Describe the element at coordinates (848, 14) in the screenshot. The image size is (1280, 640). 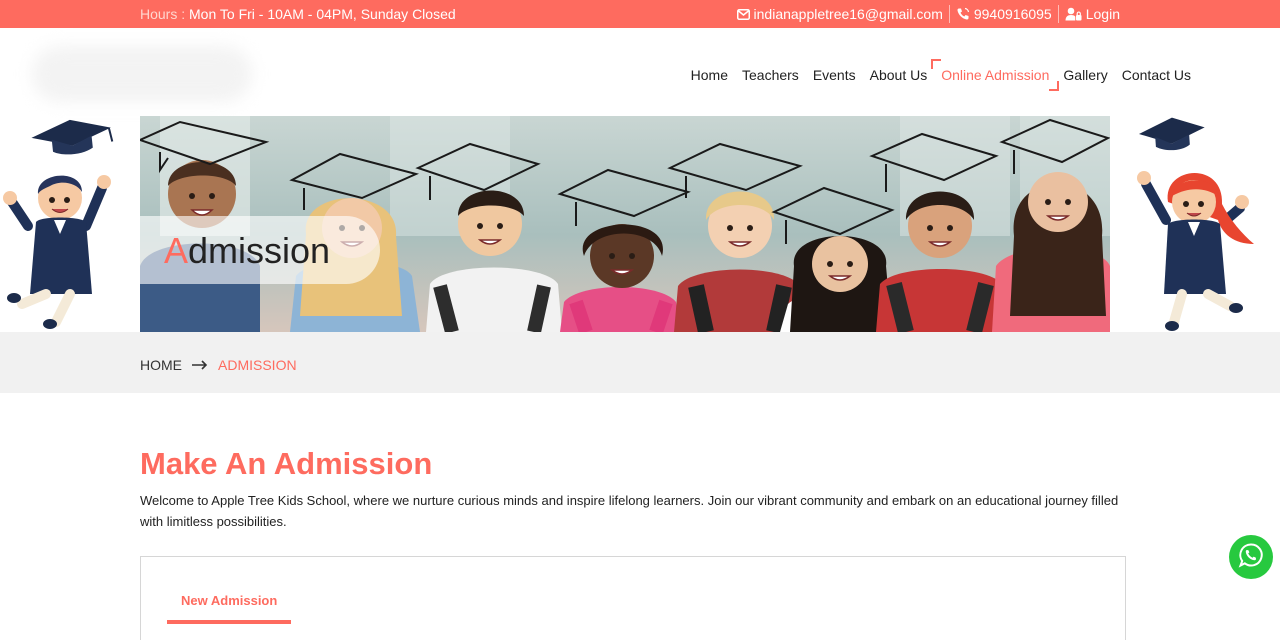
I see `email-text: indianappletree16@gmail.com` at that location.